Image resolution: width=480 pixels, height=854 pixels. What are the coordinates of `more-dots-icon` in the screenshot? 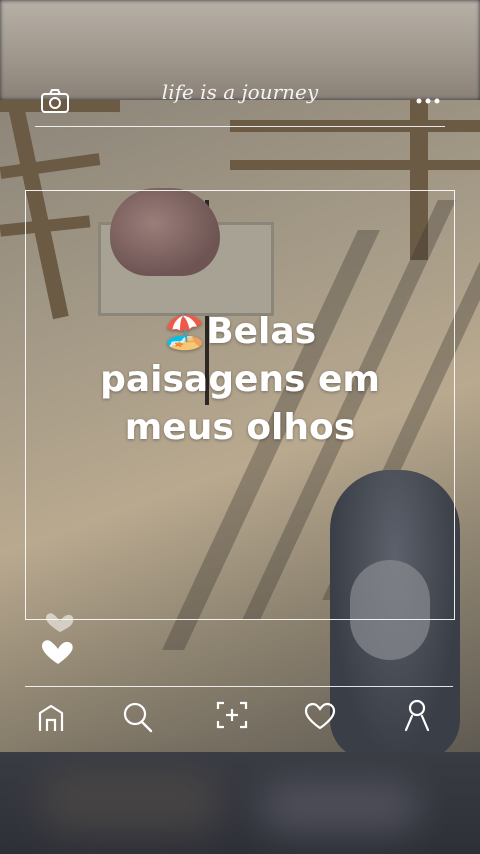 It's located at (428, 101).